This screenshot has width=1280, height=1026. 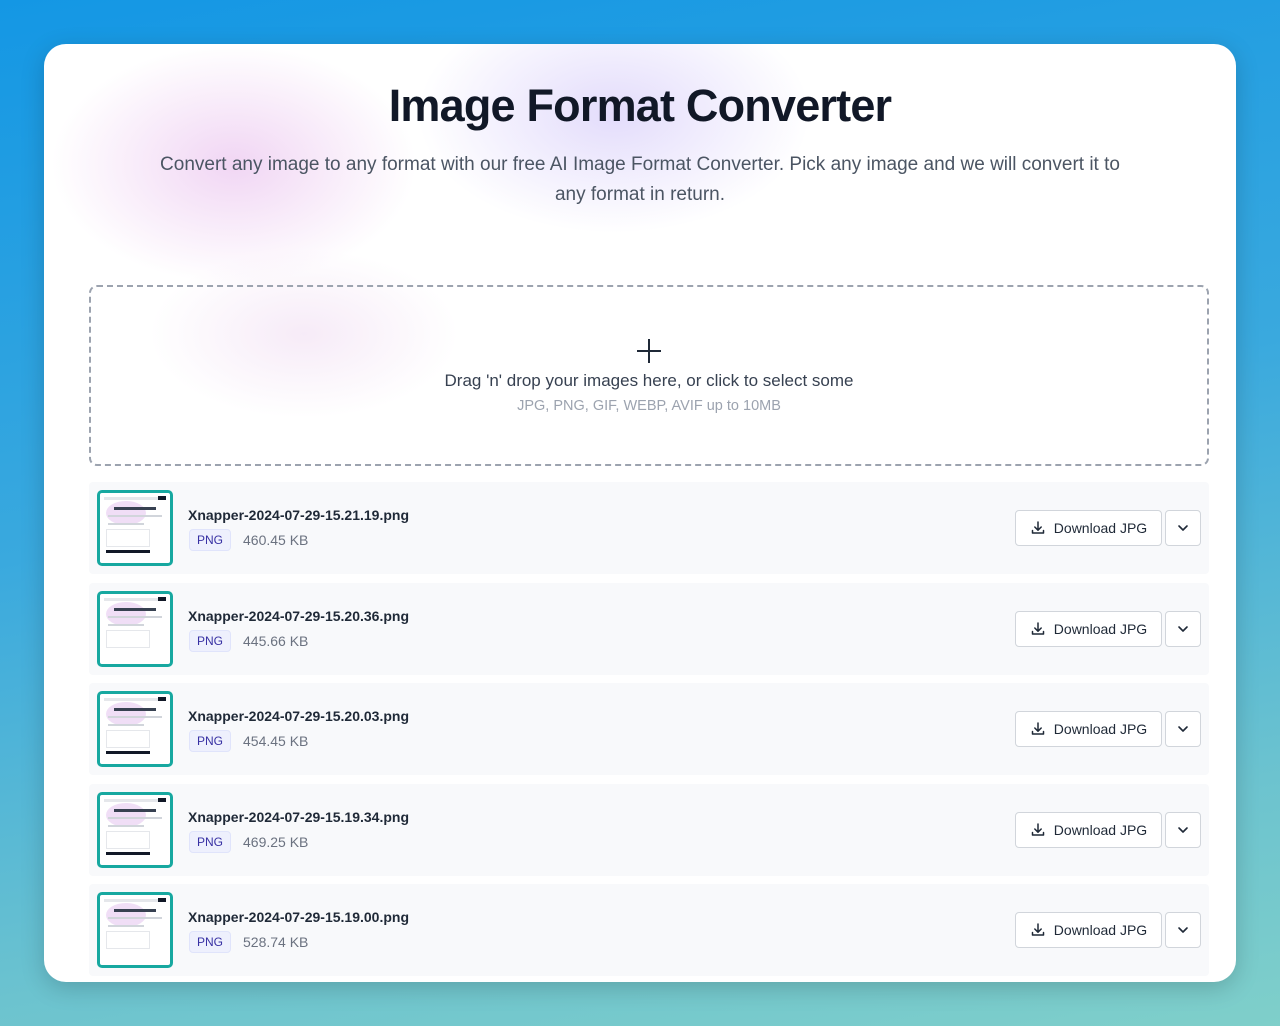 I want to click on file-size: 528.74 KB, so click(x=276, y=942).